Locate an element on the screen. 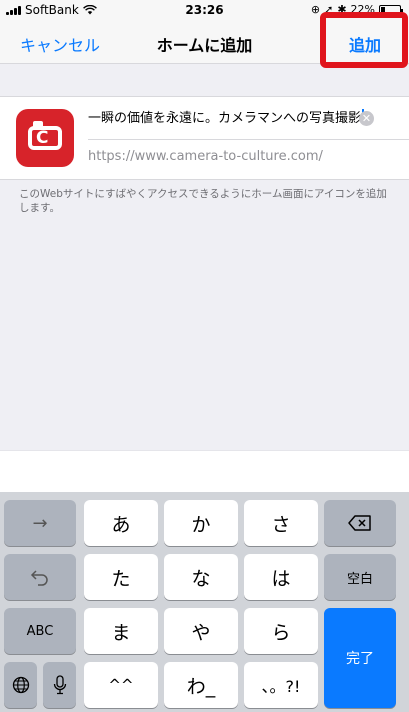 Image resolution: width=409 pixels, height=712 pixels. undo-icon is located at coordinates (39, 578).